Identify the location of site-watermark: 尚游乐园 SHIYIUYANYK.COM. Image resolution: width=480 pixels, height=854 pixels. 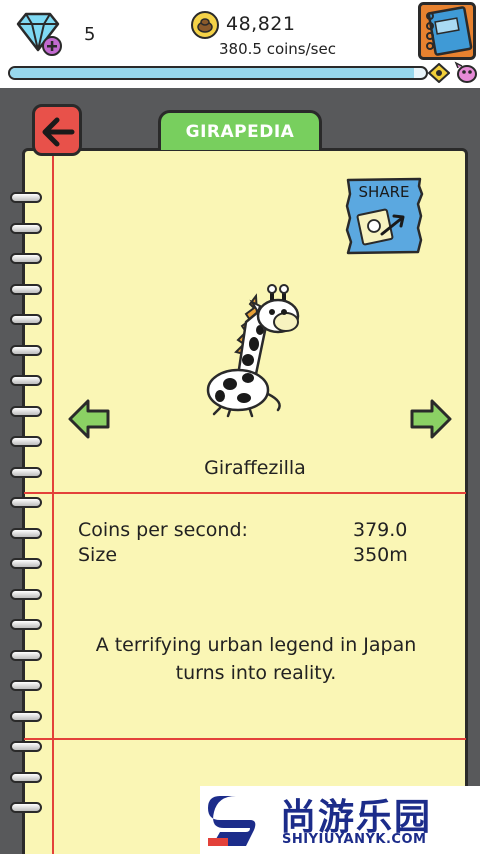
(340, 820).